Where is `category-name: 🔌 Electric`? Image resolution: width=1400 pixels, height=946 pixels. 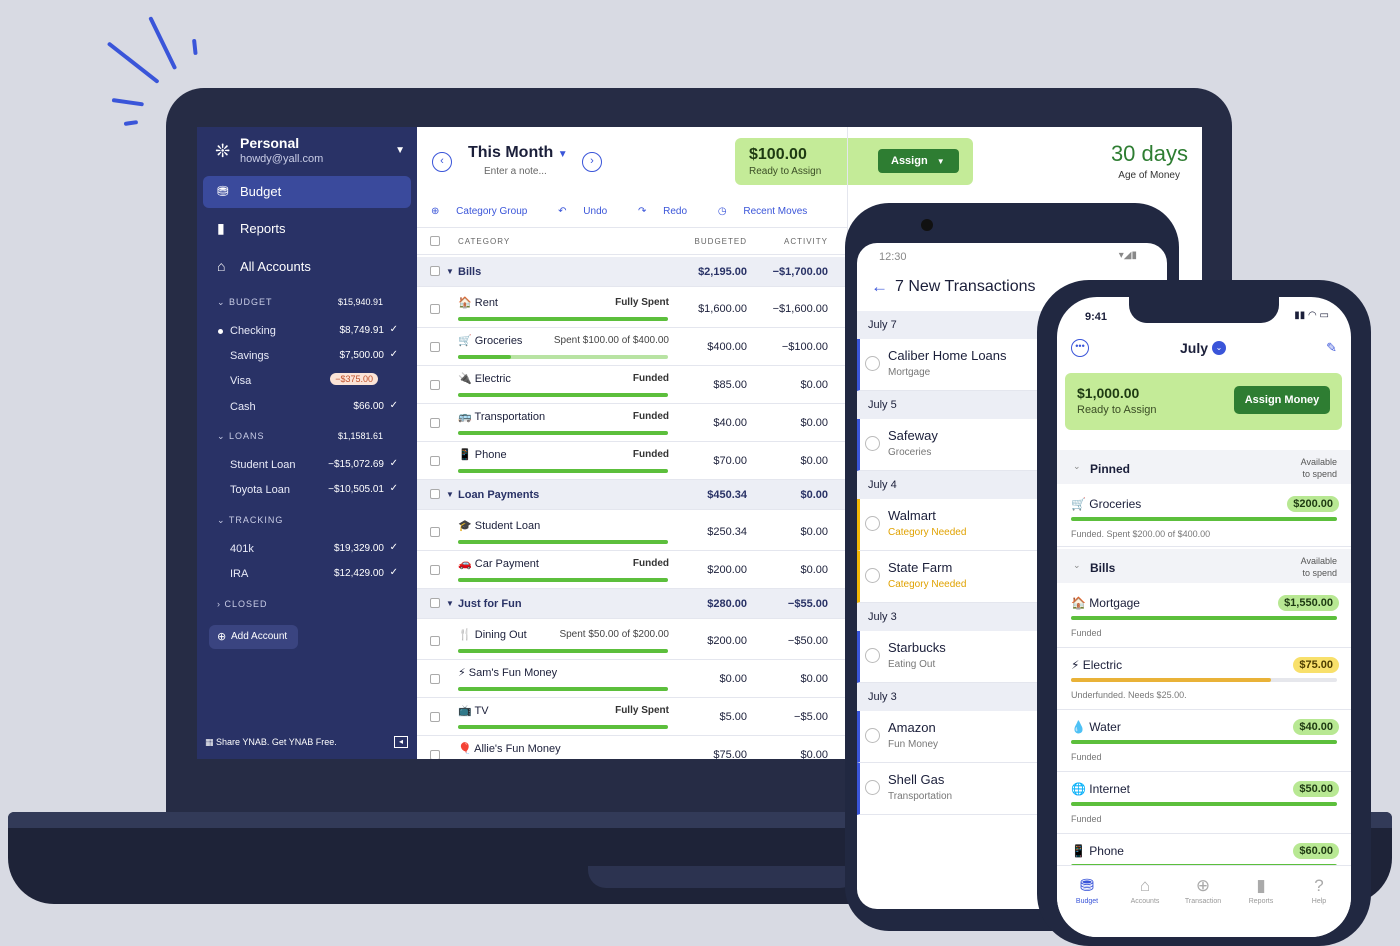
category-name: 🔌 Electric is located at coordinates (484, 378).